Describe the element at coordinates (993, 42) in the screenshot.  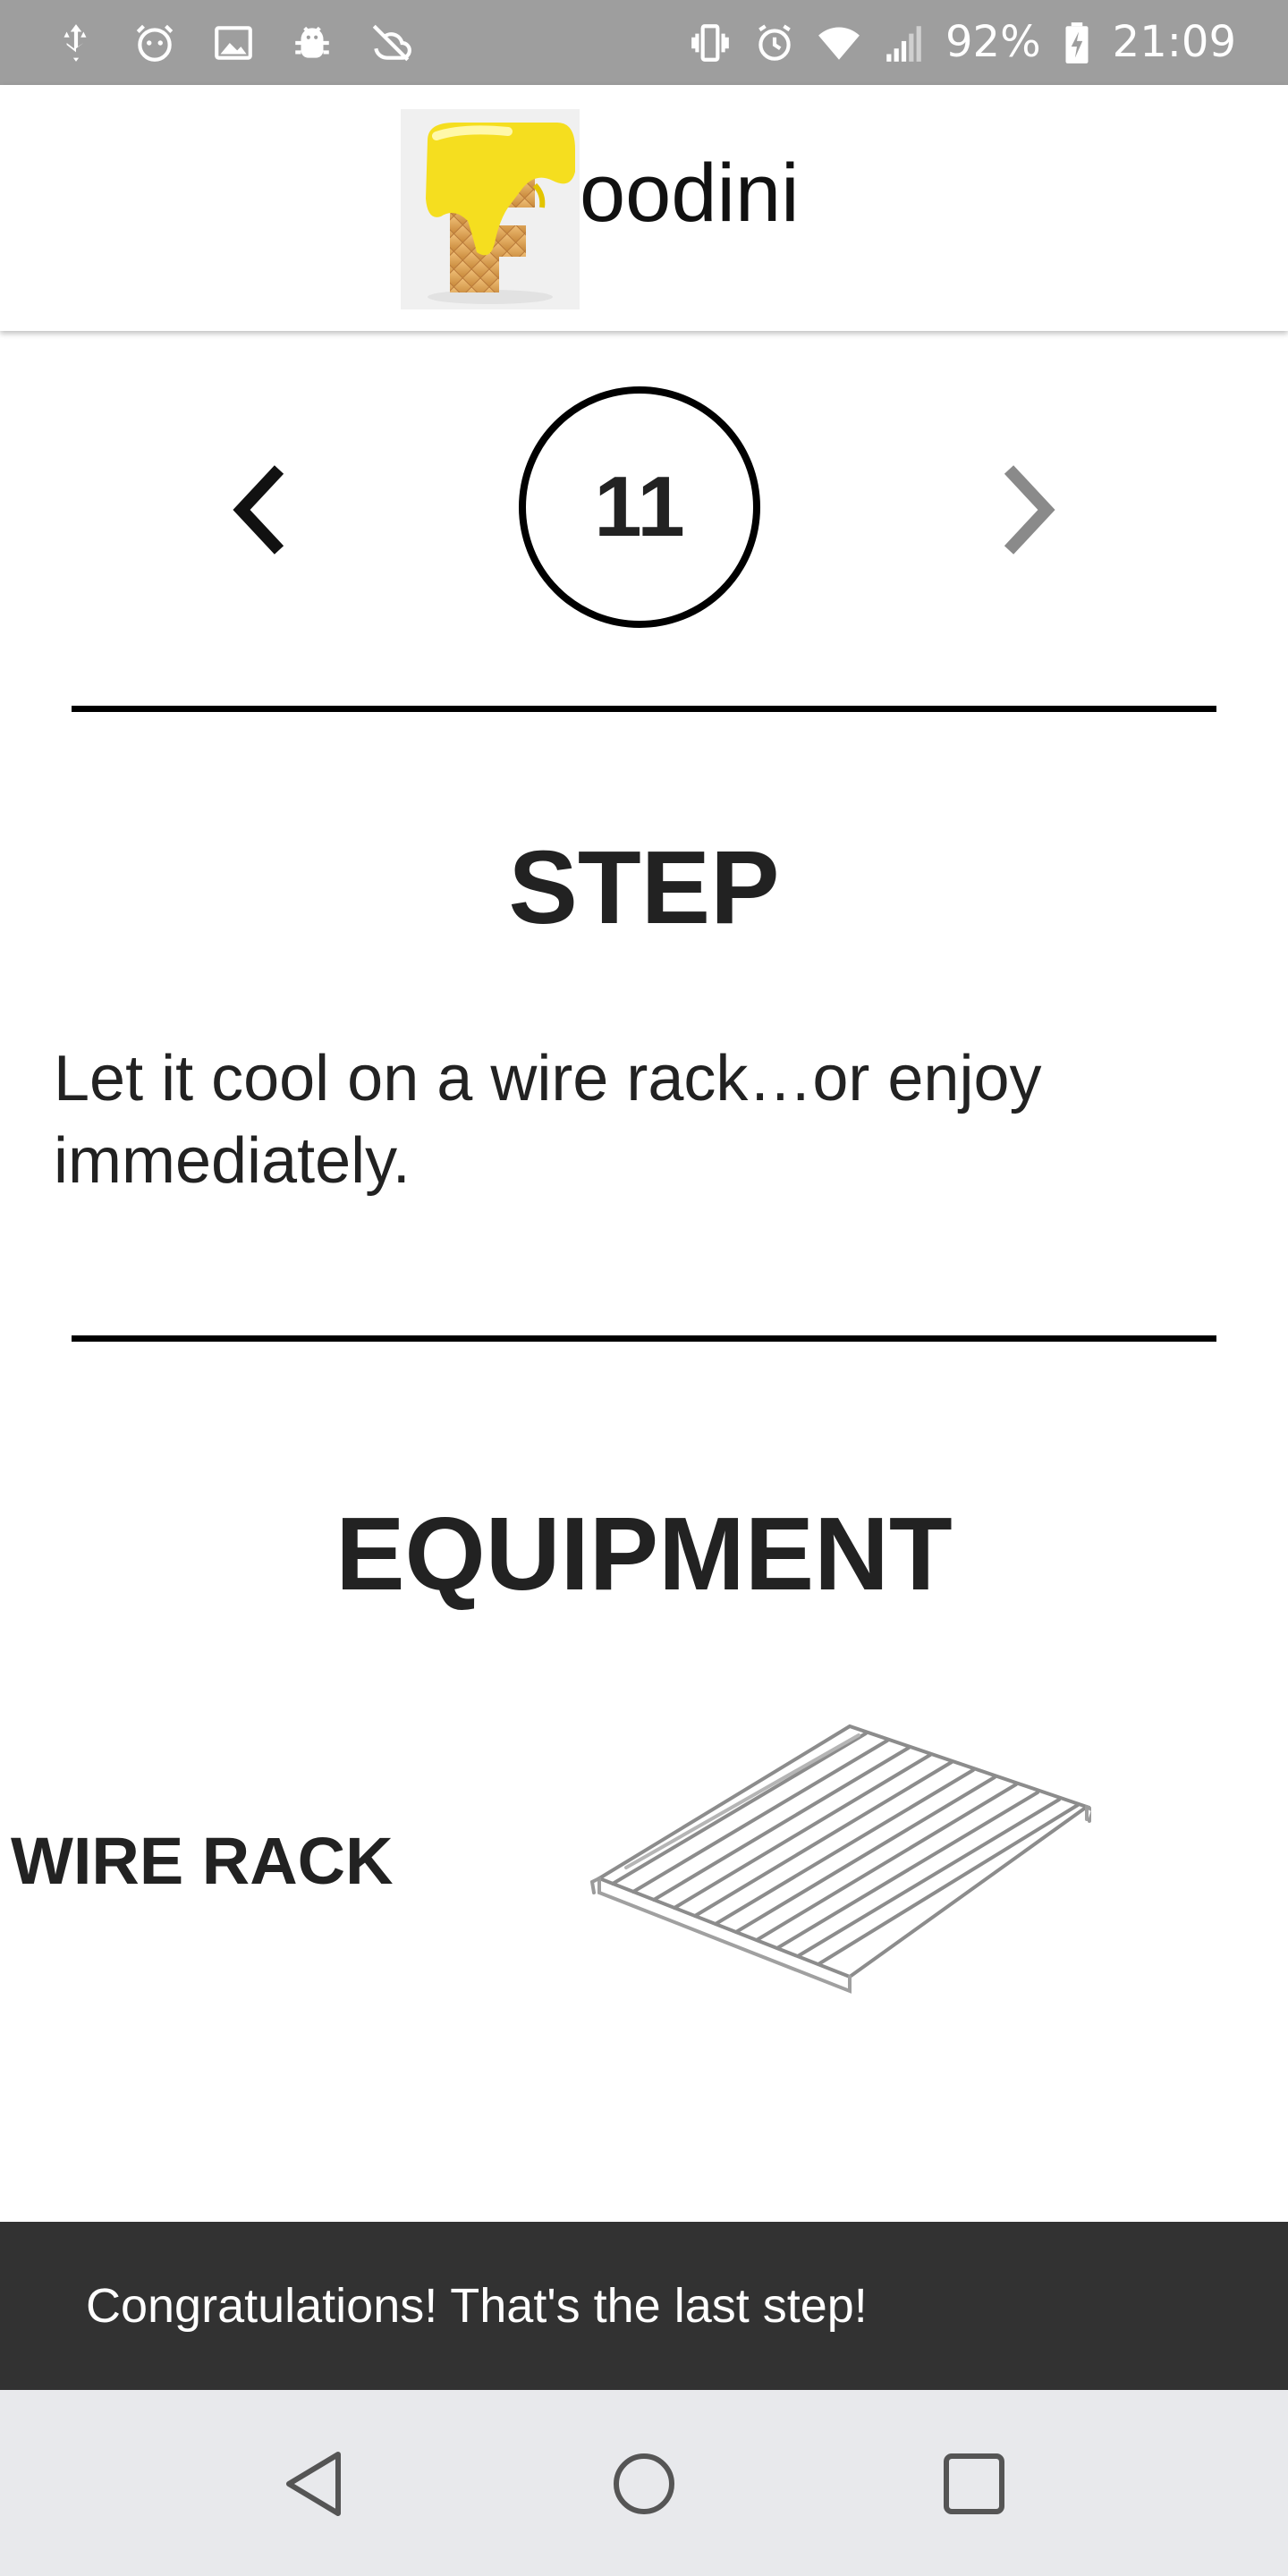
I see `battery-percent: 92%` at that location.